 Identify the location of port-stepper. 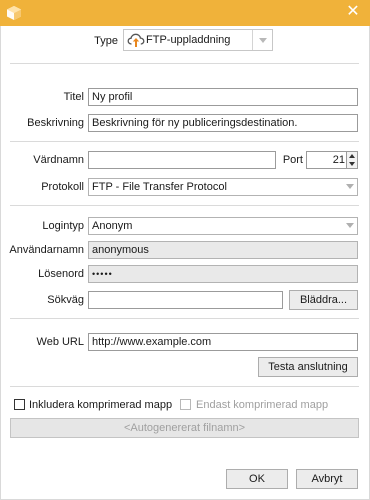
(352, 160).